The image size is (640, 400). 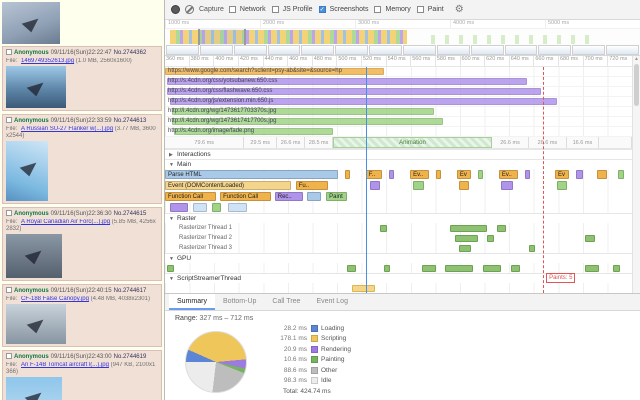 What do you see at coordinates (286, 302) in the screenshot?
I see `tab-call-tree: Call Tree` at bounding box center [286, 302].